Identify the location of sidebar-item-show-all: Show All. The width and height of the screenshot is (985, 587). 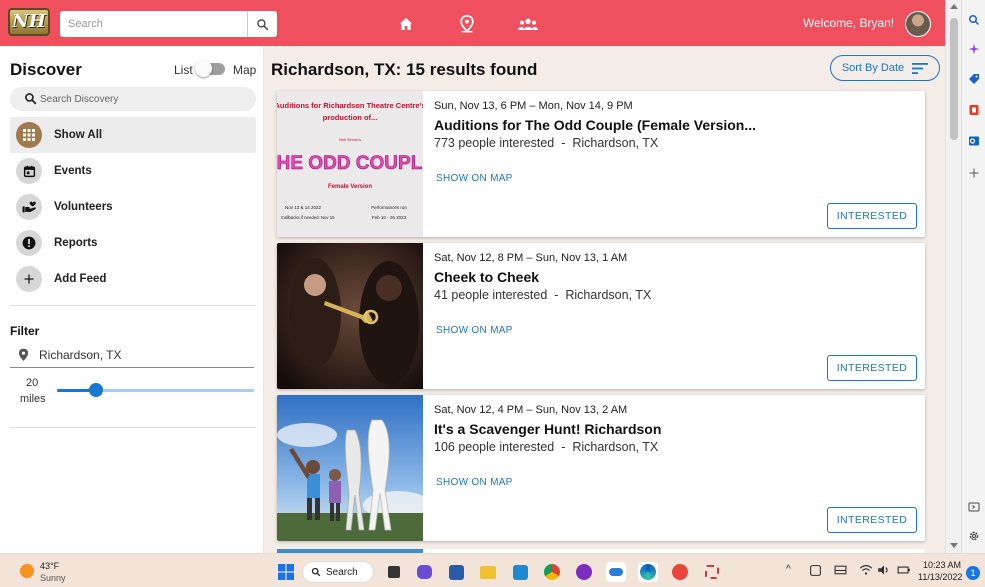
(133, 135).